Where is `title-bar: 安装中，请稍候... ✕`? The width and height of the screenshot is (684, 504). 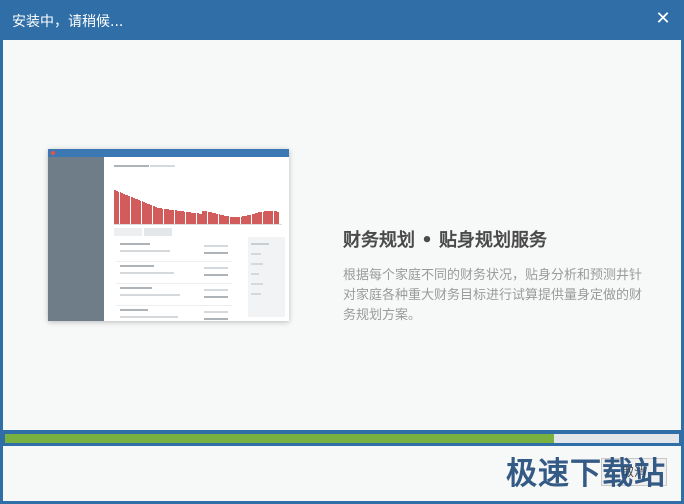
title-bar: 安装中，请稍候... ✕ is located at coordinates (342, 20).